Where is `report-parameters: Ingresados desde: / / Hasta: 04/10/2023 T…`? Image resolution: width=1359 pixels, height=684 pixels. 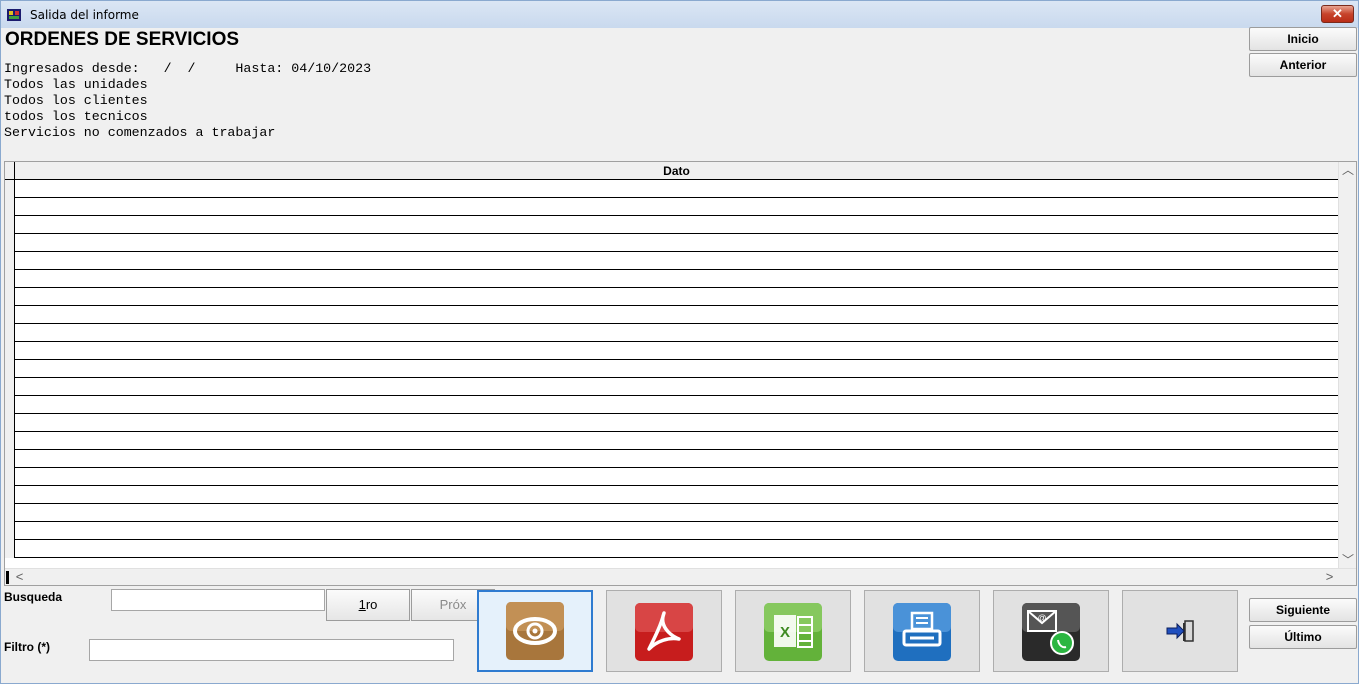
report-parameters: Ingresados desde: / / Hasta: 04/10/2023 T… is located at coordinates (187, 101).